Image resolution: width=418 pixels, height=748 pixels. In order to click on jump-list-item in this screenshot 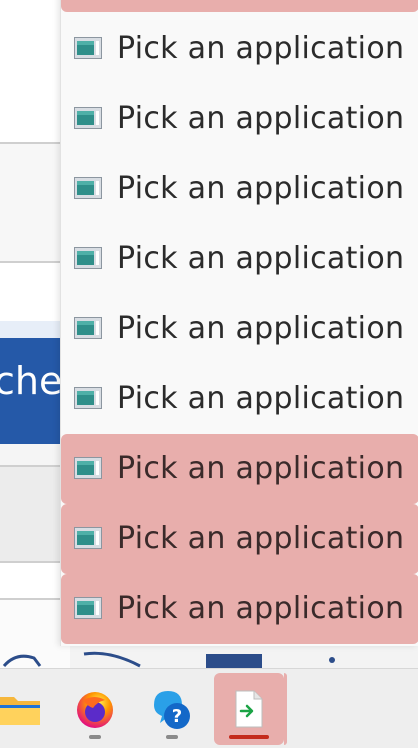, I will do `click(239, 6)`.